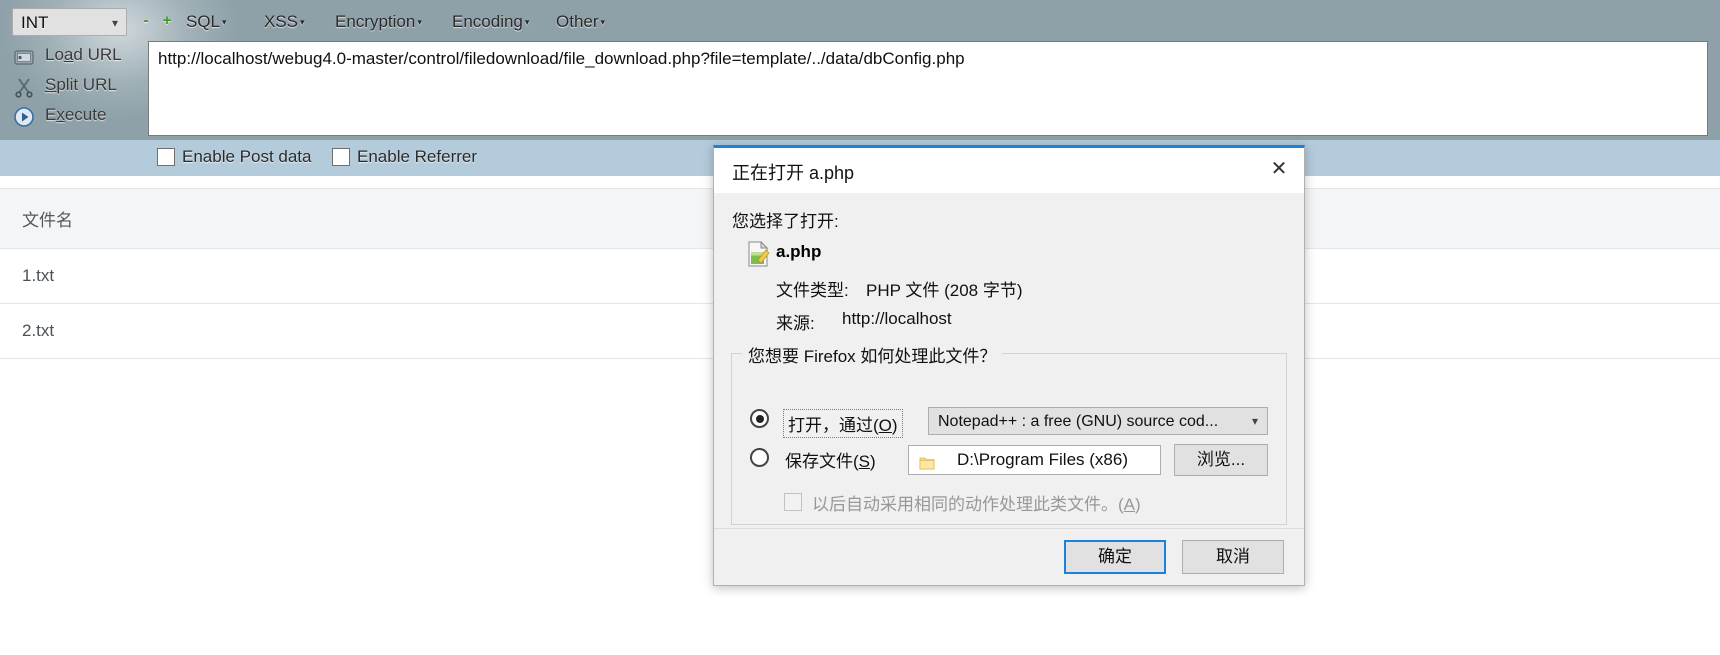 This screenshot has height=655, width=1720. I want to click on menu-sql: SQL ▾, so click(206, 22).